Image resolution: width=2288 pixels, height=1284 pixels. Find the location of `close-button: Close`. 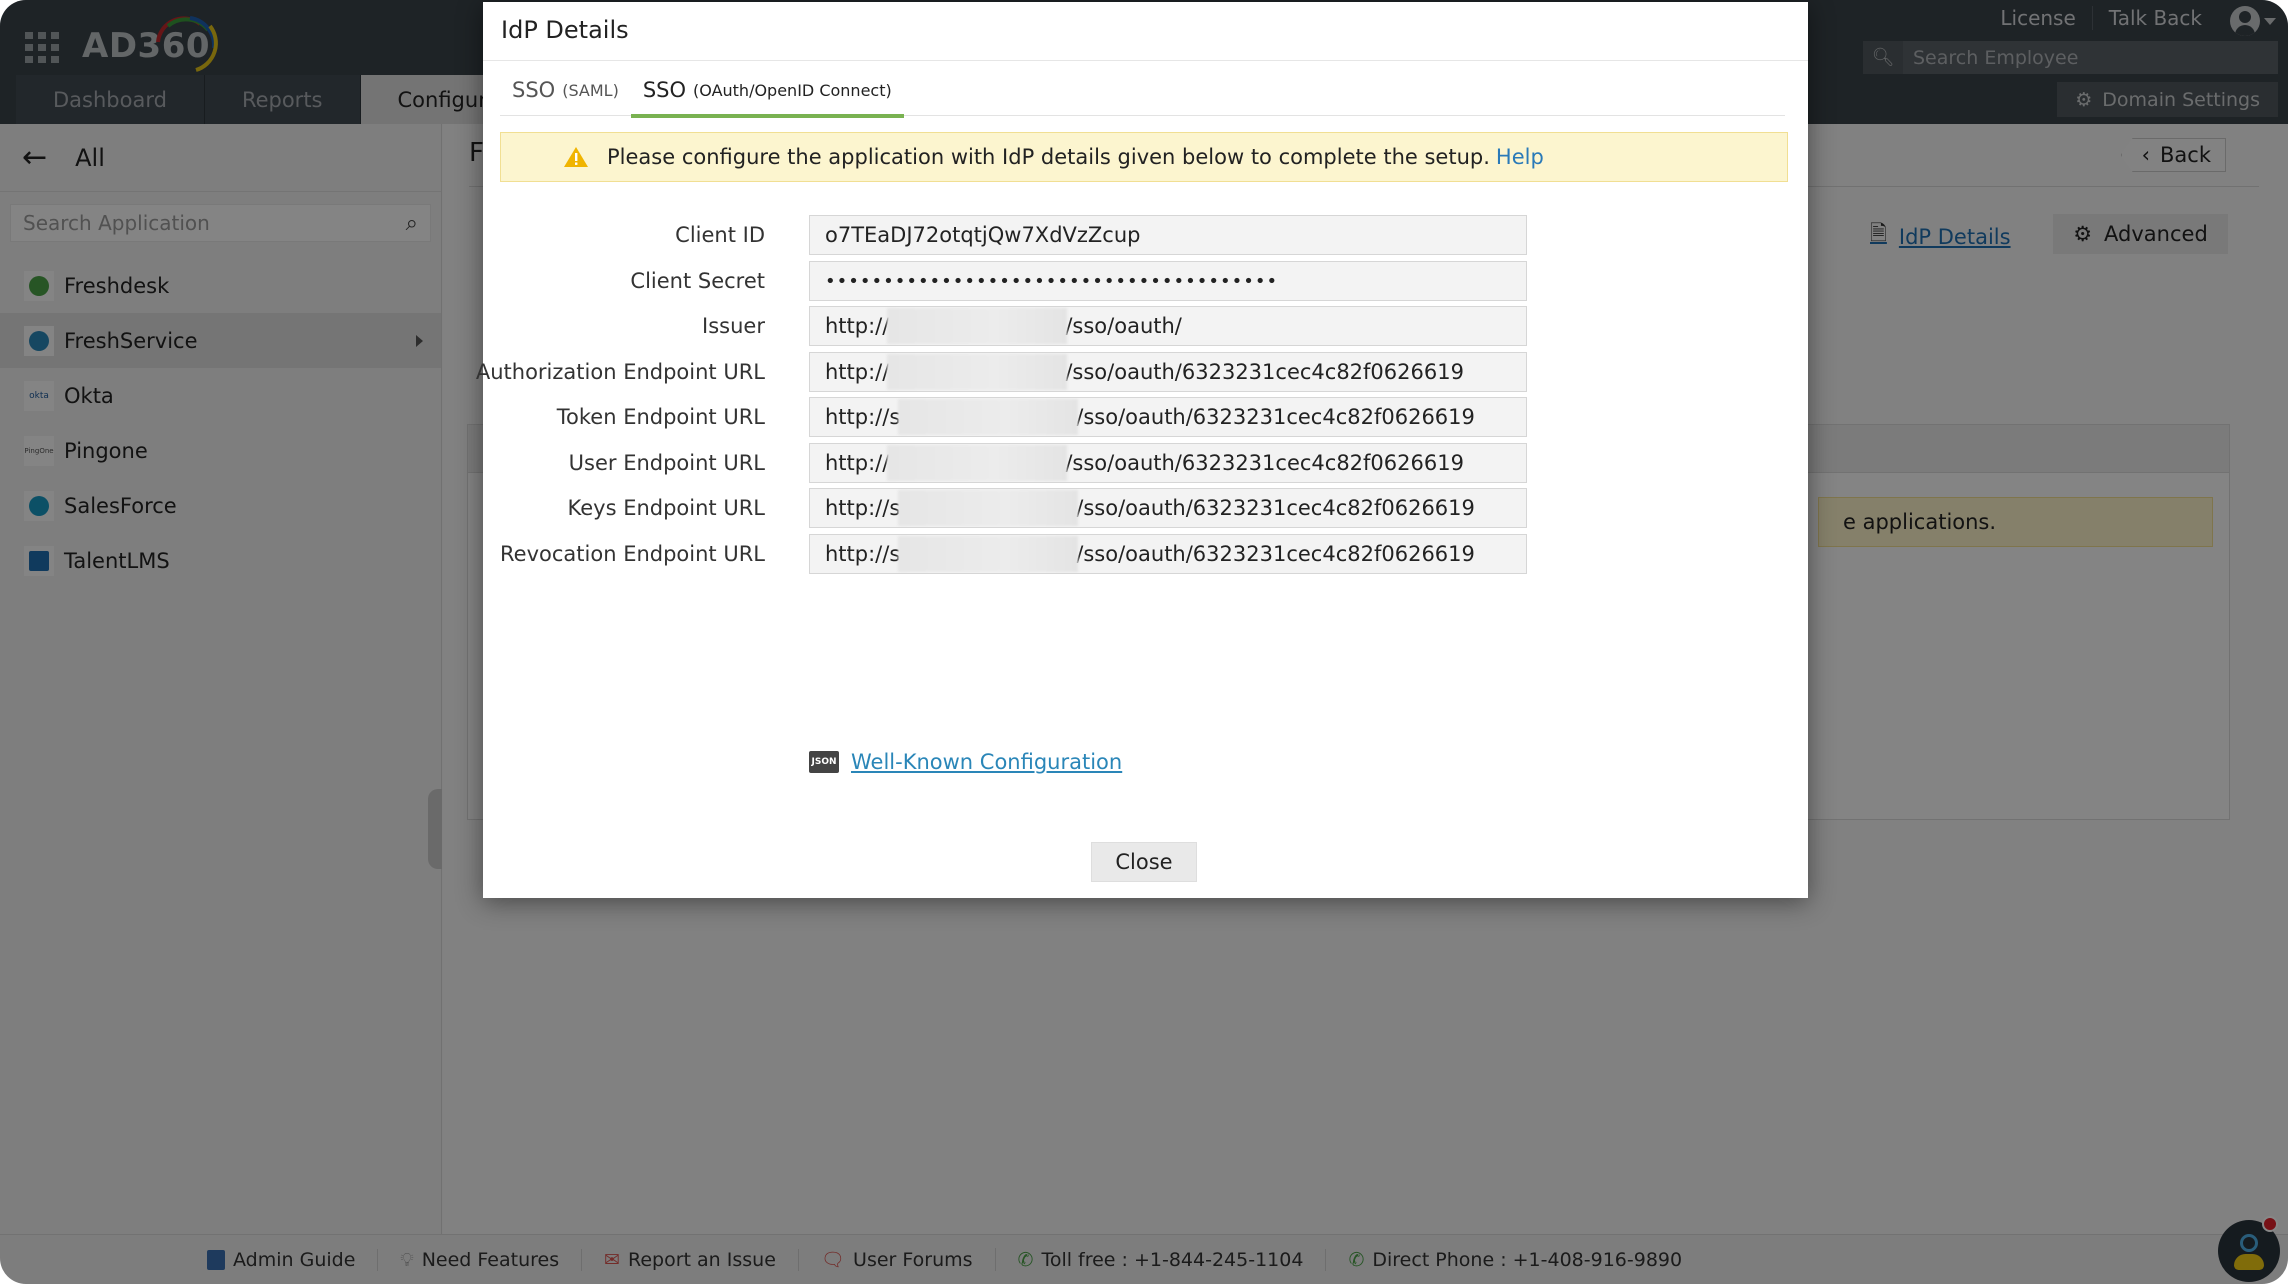

close-button: Close is located at coordinates (1144, 862).